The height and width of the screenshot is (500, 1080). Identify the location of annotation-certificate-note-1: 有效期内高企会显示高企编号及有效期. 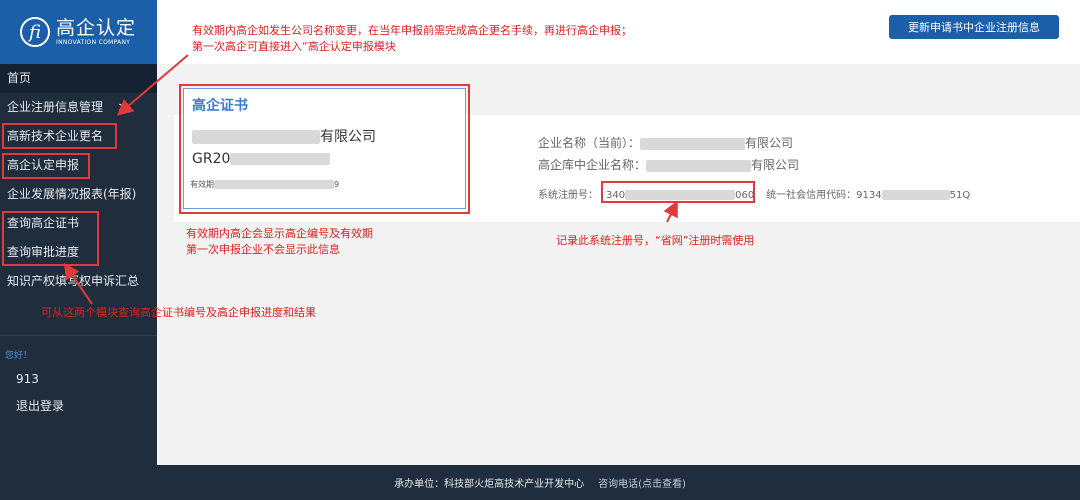
(279, 233).